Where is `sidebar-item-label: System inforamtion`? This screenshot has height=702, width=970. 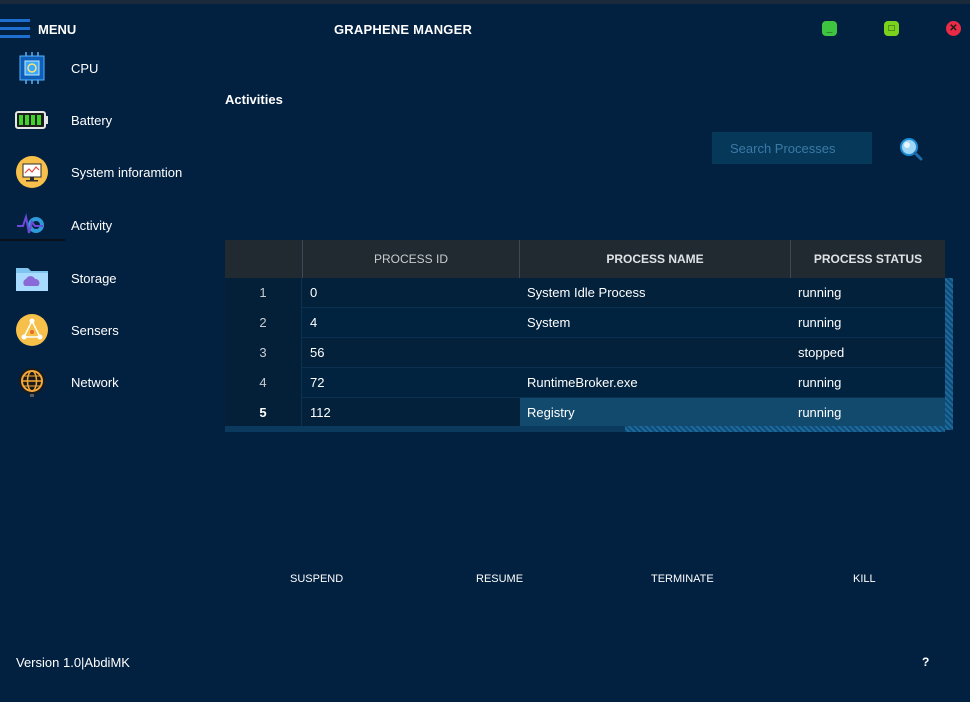
sidebar-item-label: System inforamtion is located at coordinates (127, 172).